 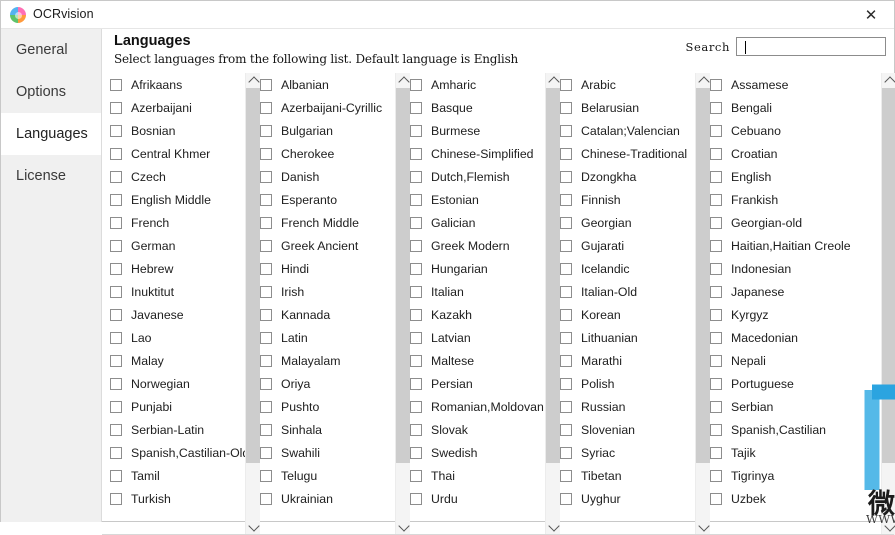 What do you see at coordinates (327, 84) in the screenshot?
I see `language-row: Albanian` at bounding box center [327, 84].